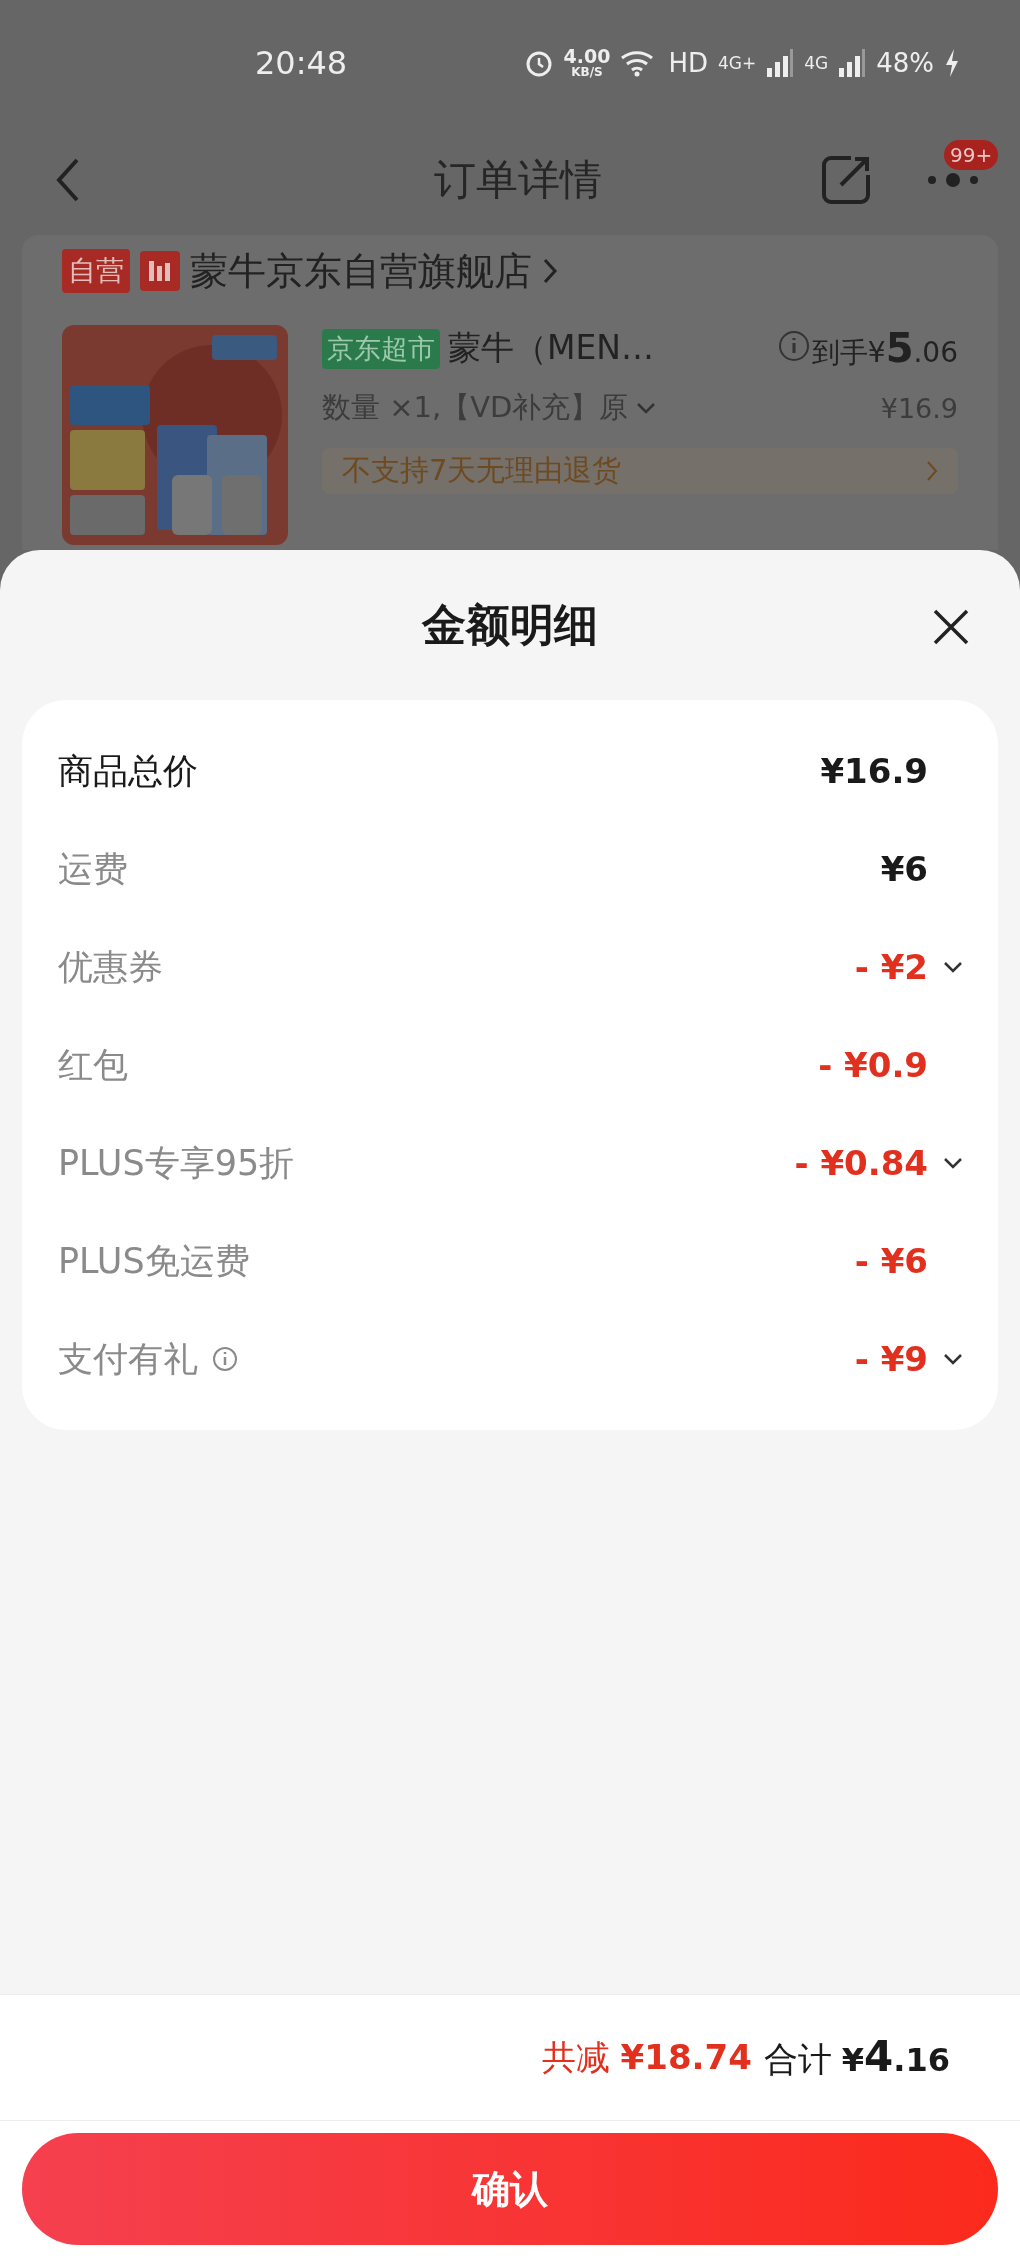 Image resolution: width=1020 pixels, height=2267 pixels. What do you see at coordinates (482, 470) in the screenshot?
I see `notice-text: 不支持7天无理由退货` at bounding box center [482, 470].